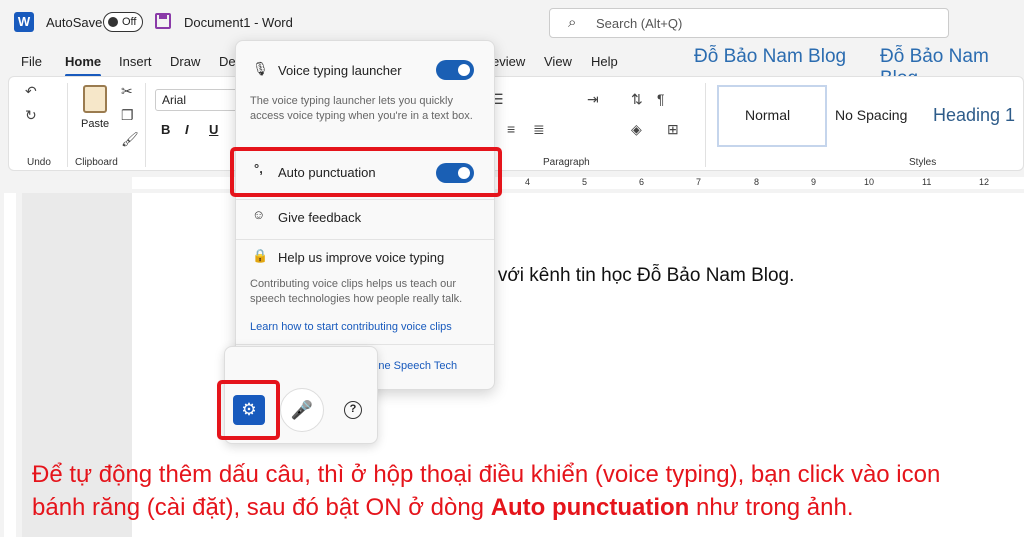 The height and width of the screenshot is (537, 1024). What do you see at coordinates (558, 61) in the screenshot?
I see `menu-view: View` at bounding box center [558, 61].